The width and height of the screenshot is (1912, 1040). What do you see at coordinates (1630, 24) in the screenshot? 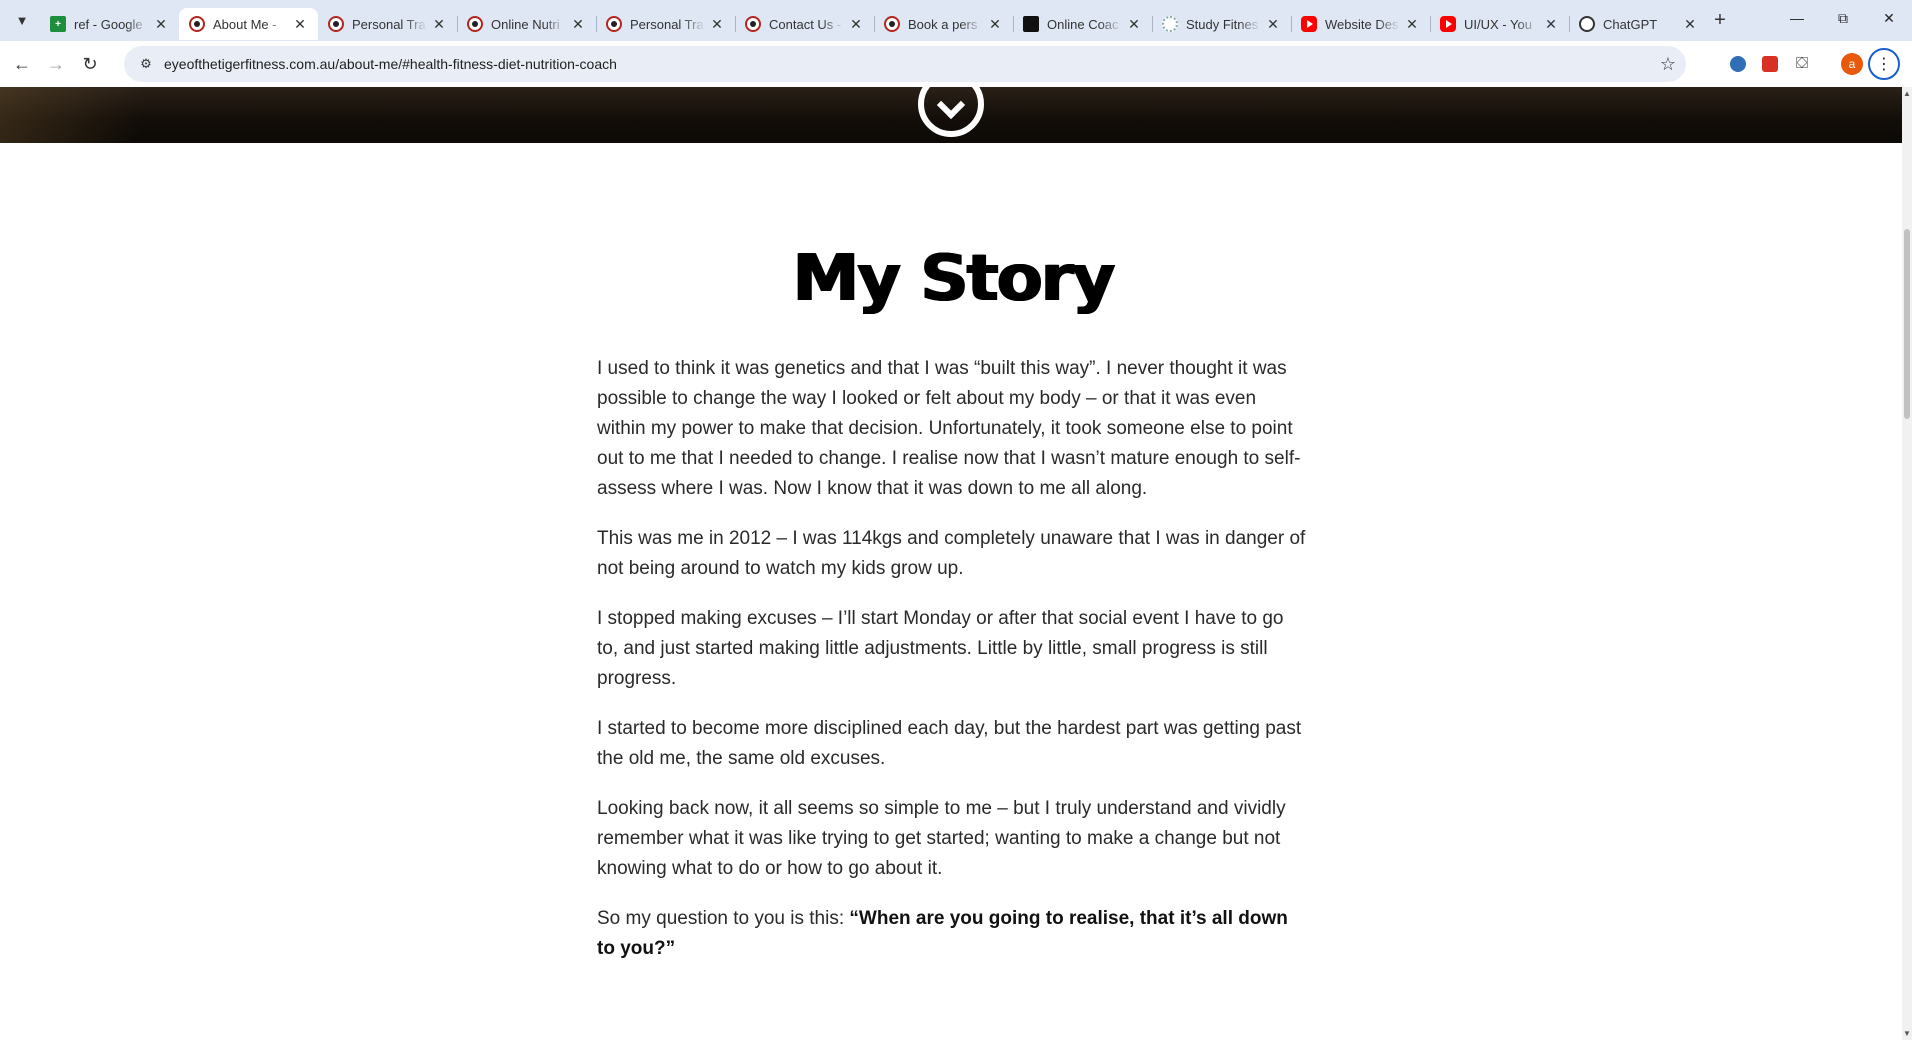
I see `tab-title: ChatGPT` at bounding box center [1630, 24].